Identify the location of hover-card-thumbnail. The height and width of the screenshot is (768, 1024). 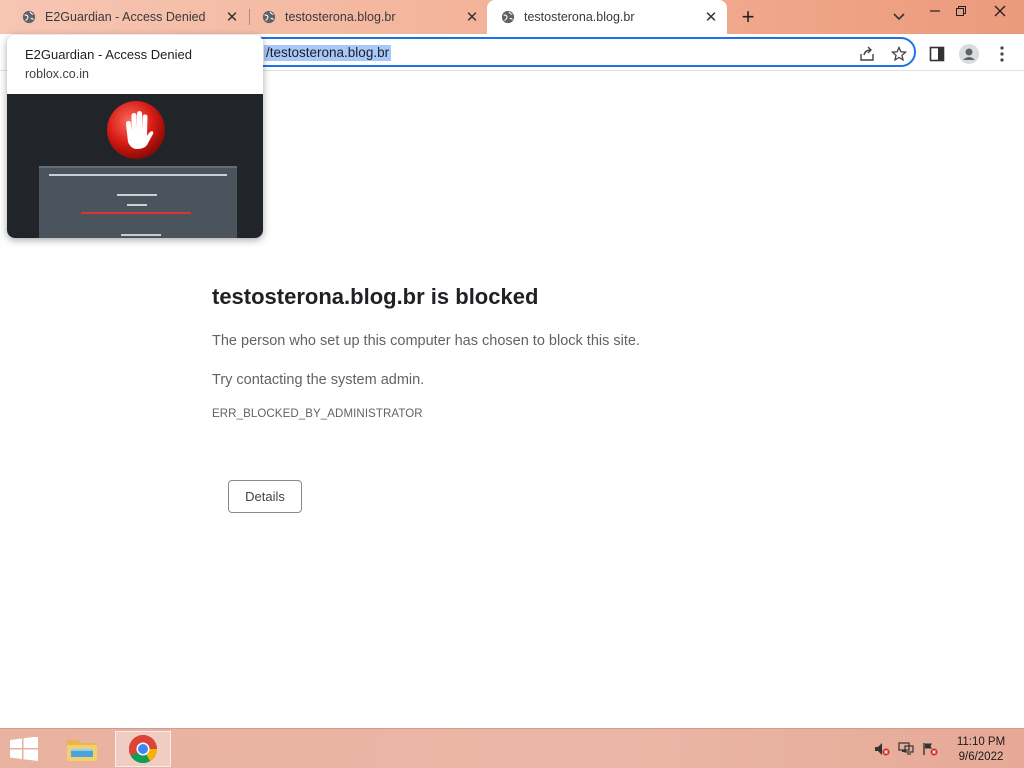
(135, 166).